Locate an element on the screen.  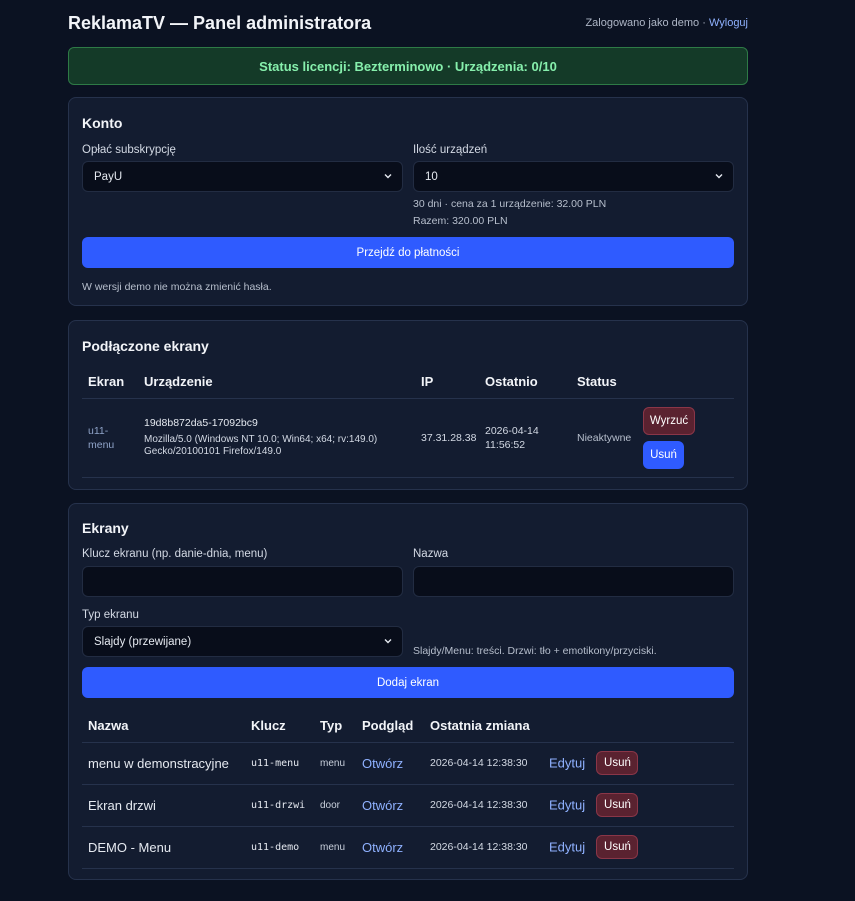
column-header: Urządzenie is located at coordinates (178, 381).